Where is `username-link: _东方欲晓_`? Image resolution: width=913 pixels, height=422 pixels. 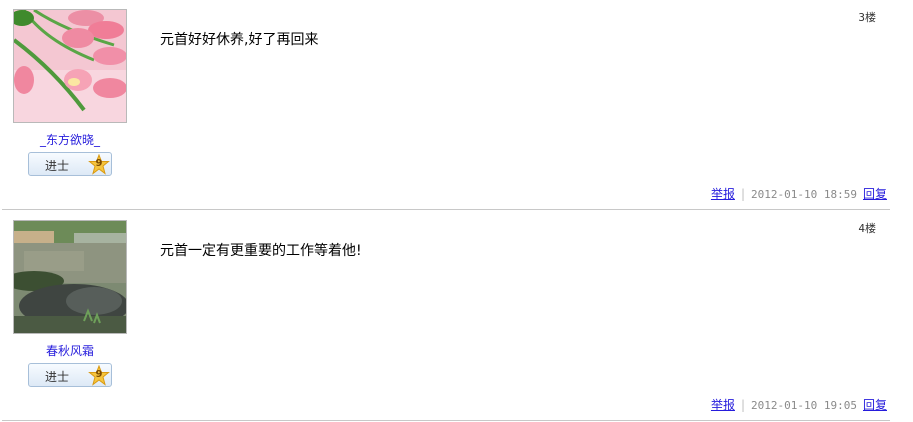 username-link: _东方欲晓_ is located at coordinates (70, 139).